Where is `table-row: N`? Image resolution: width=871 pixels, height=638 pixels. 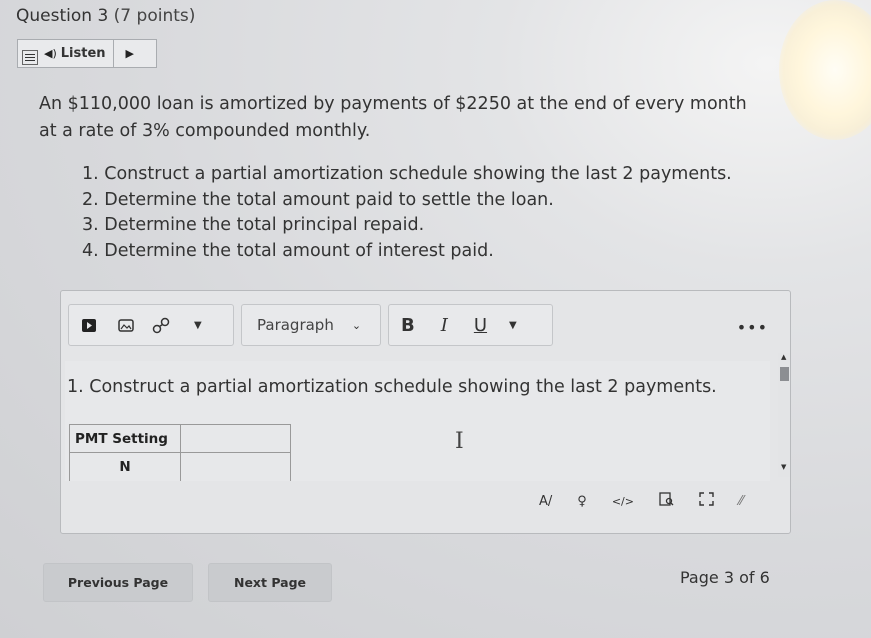
table-row: N is located at coordinates (180, 466).